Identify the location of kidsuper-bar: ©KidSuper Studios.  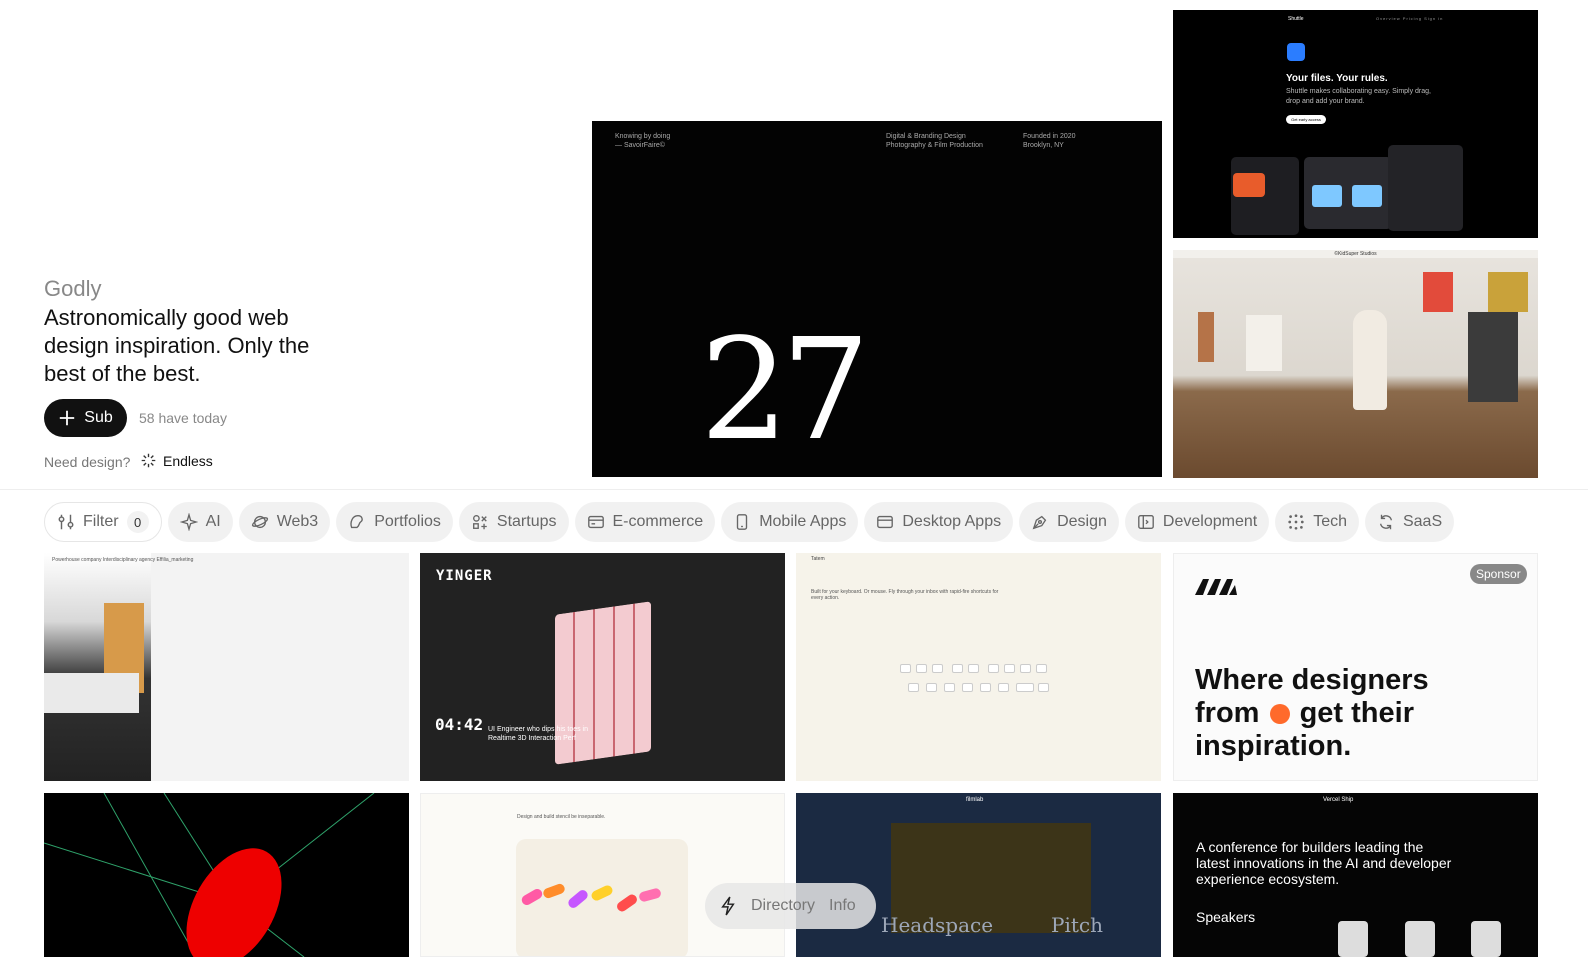
(1355, 254).